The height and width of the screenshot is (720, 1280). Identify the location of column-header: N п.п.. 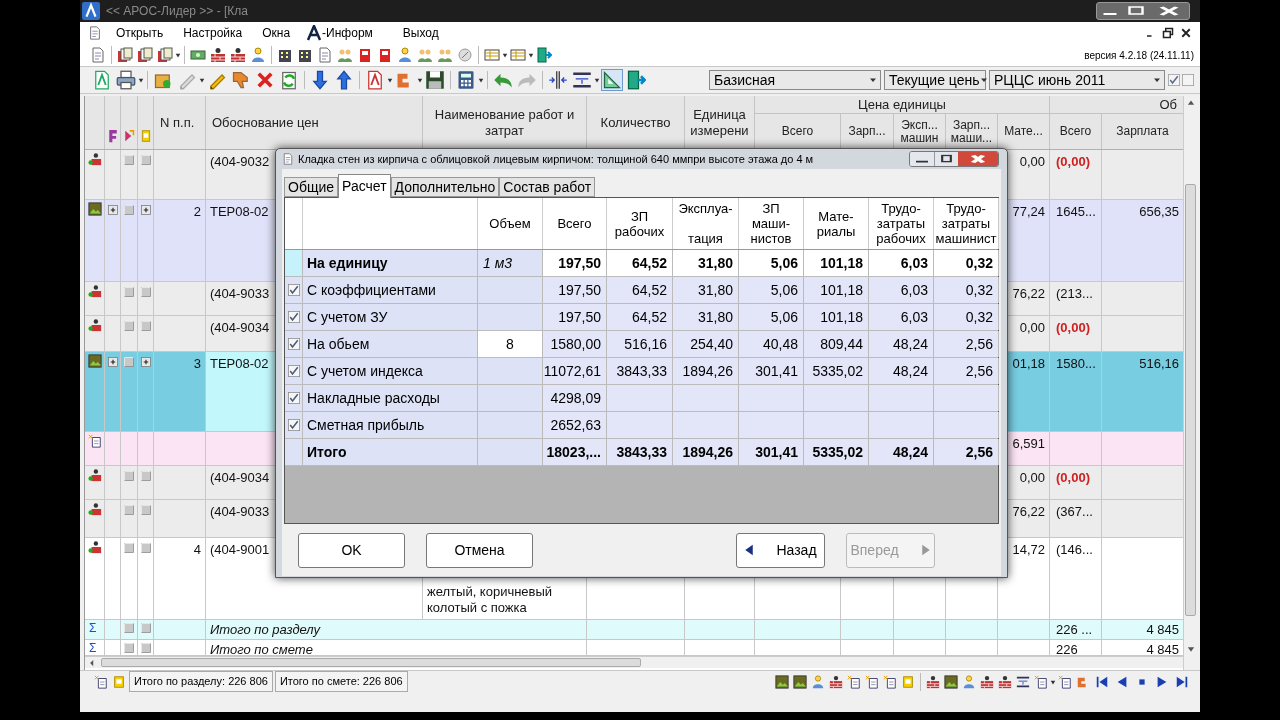
(180, 122).